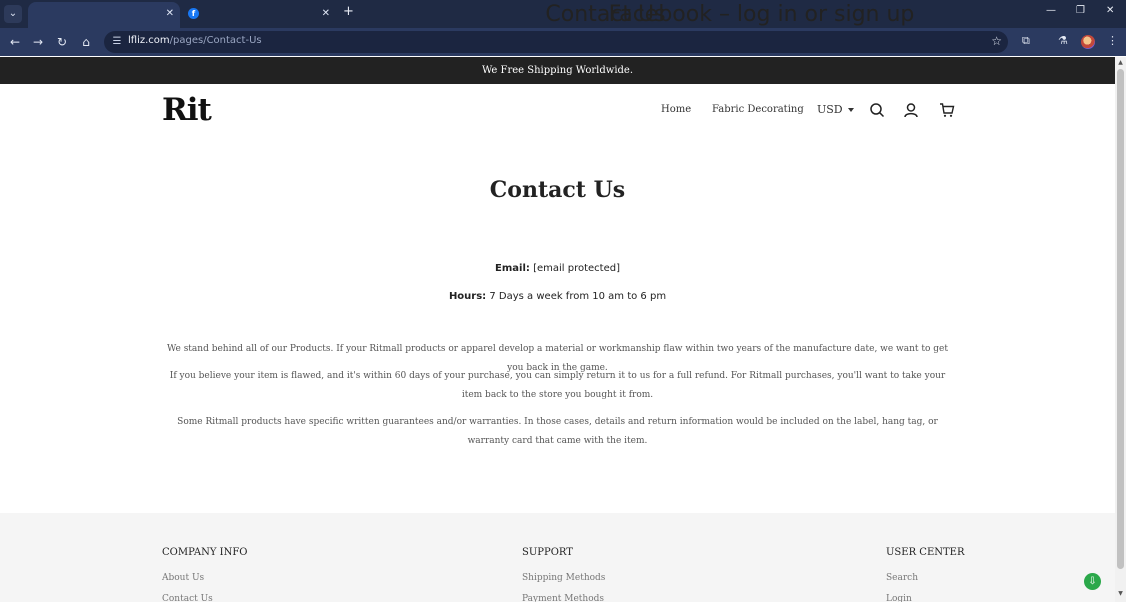  What do you see at coordinates (911, 110) in the screenshot?
I see `account-icon` at bounding box center [911, 110].